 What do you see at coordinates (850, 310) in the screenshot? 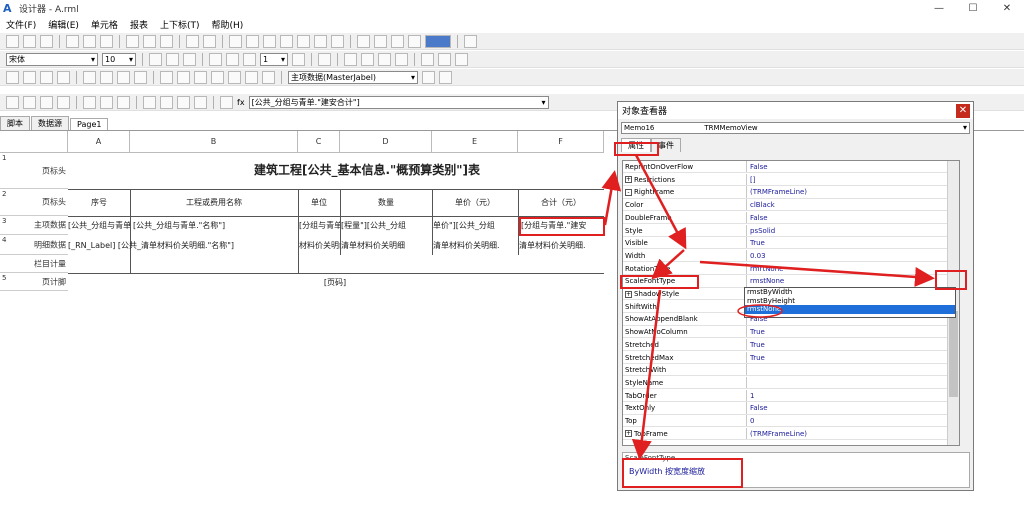
I see `dropdown-option-selected: rmstNone` at bounding box center [850, 310].